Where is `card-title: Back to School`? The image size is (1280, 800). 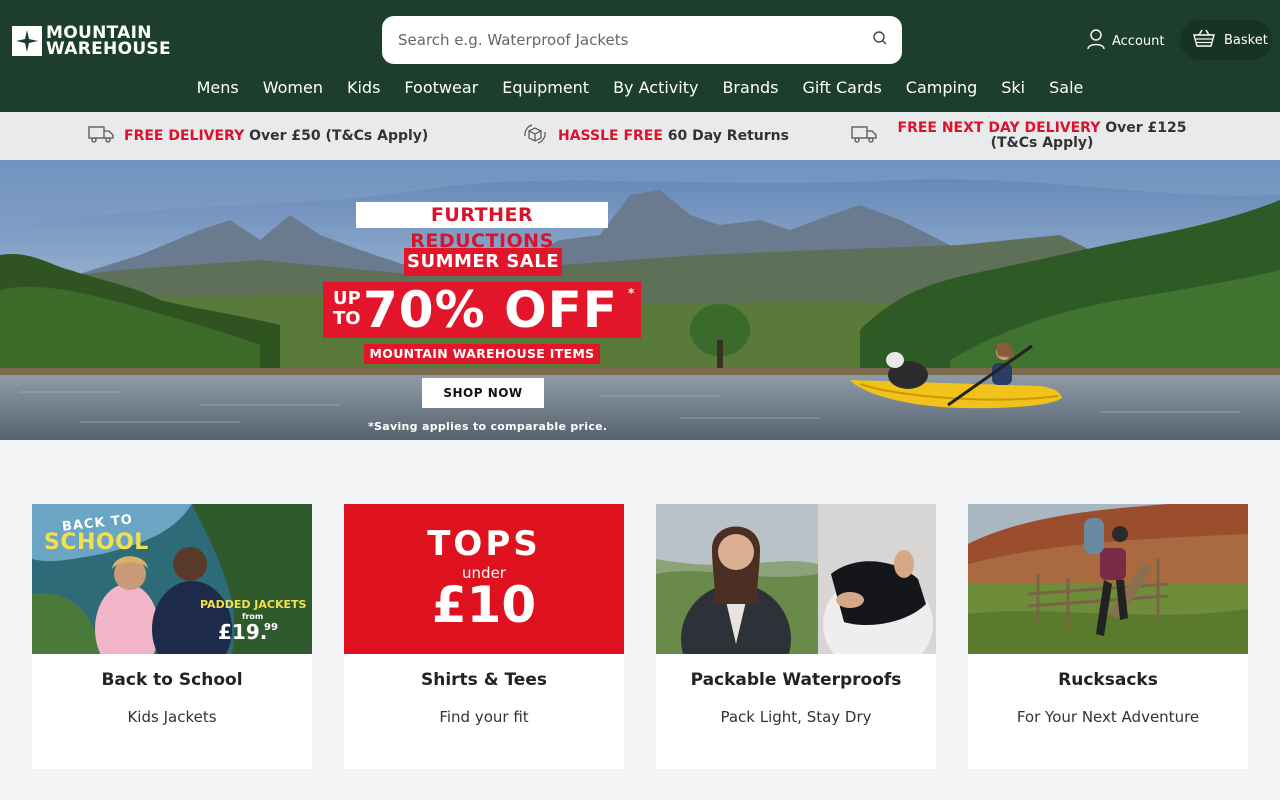 card-title: Back to School is located at coordinates (172, 680).